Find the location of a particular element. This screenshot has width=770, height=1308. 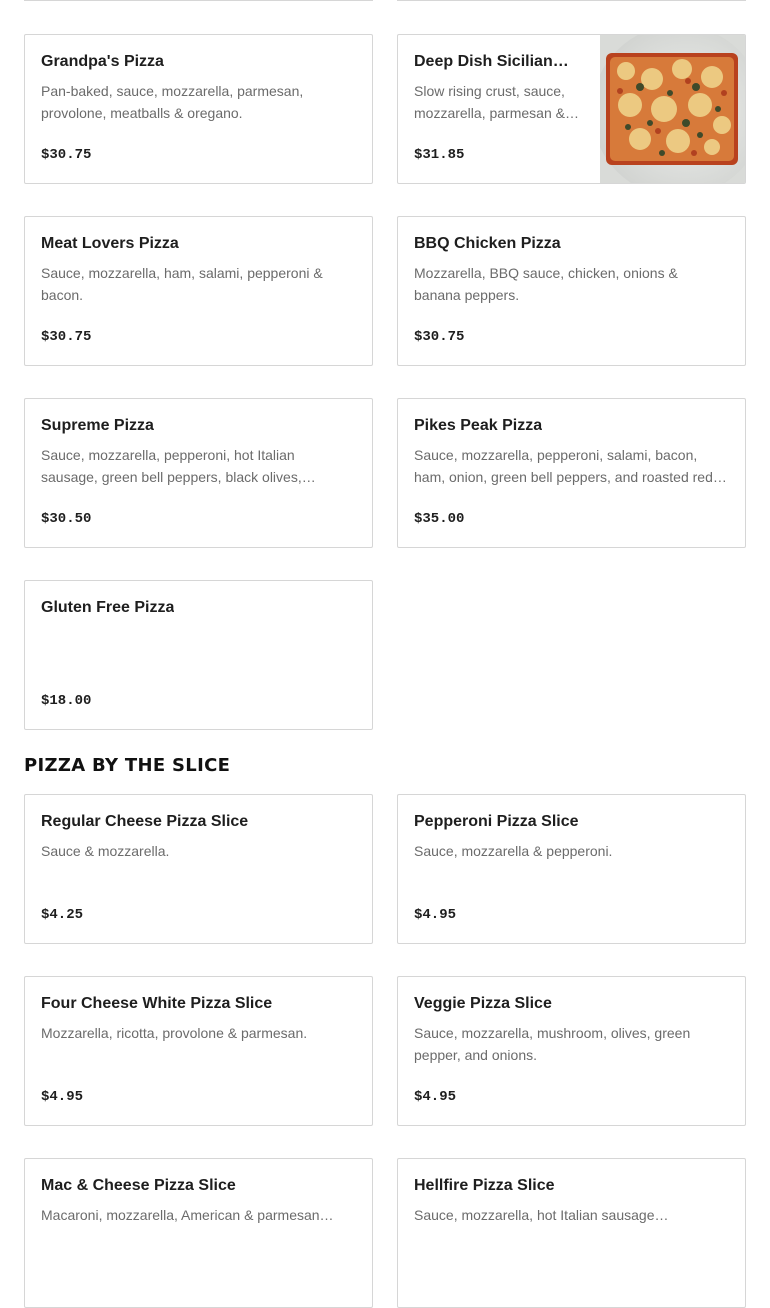

item-price: $4.25 is located at coordinates (62, 915).